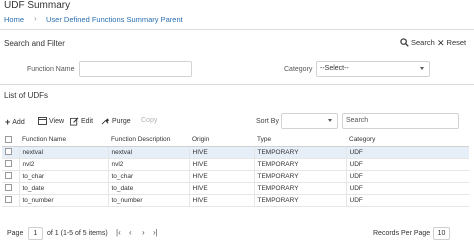  Describe the element at coordinates (148, 188) in the screenshot. I see `cell-function-description: to_date` at that location.